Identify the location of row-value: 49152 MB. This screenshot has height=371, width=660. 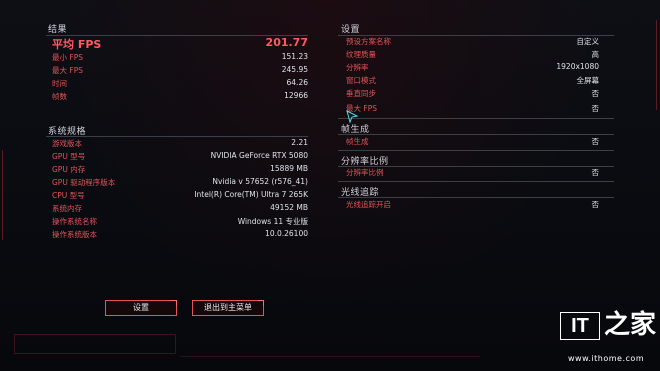
(289, 207).